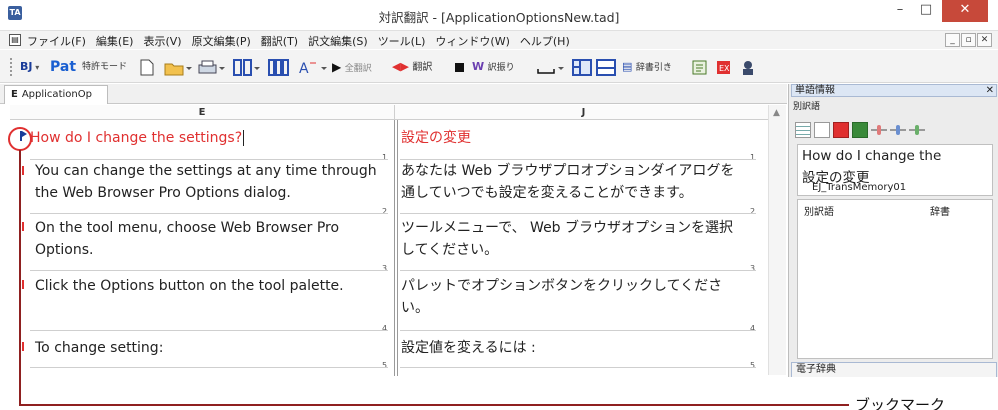 This screenshot has width=998, height=410. I want to click on patent-mode-button: 特許モード, so click(104, 67).